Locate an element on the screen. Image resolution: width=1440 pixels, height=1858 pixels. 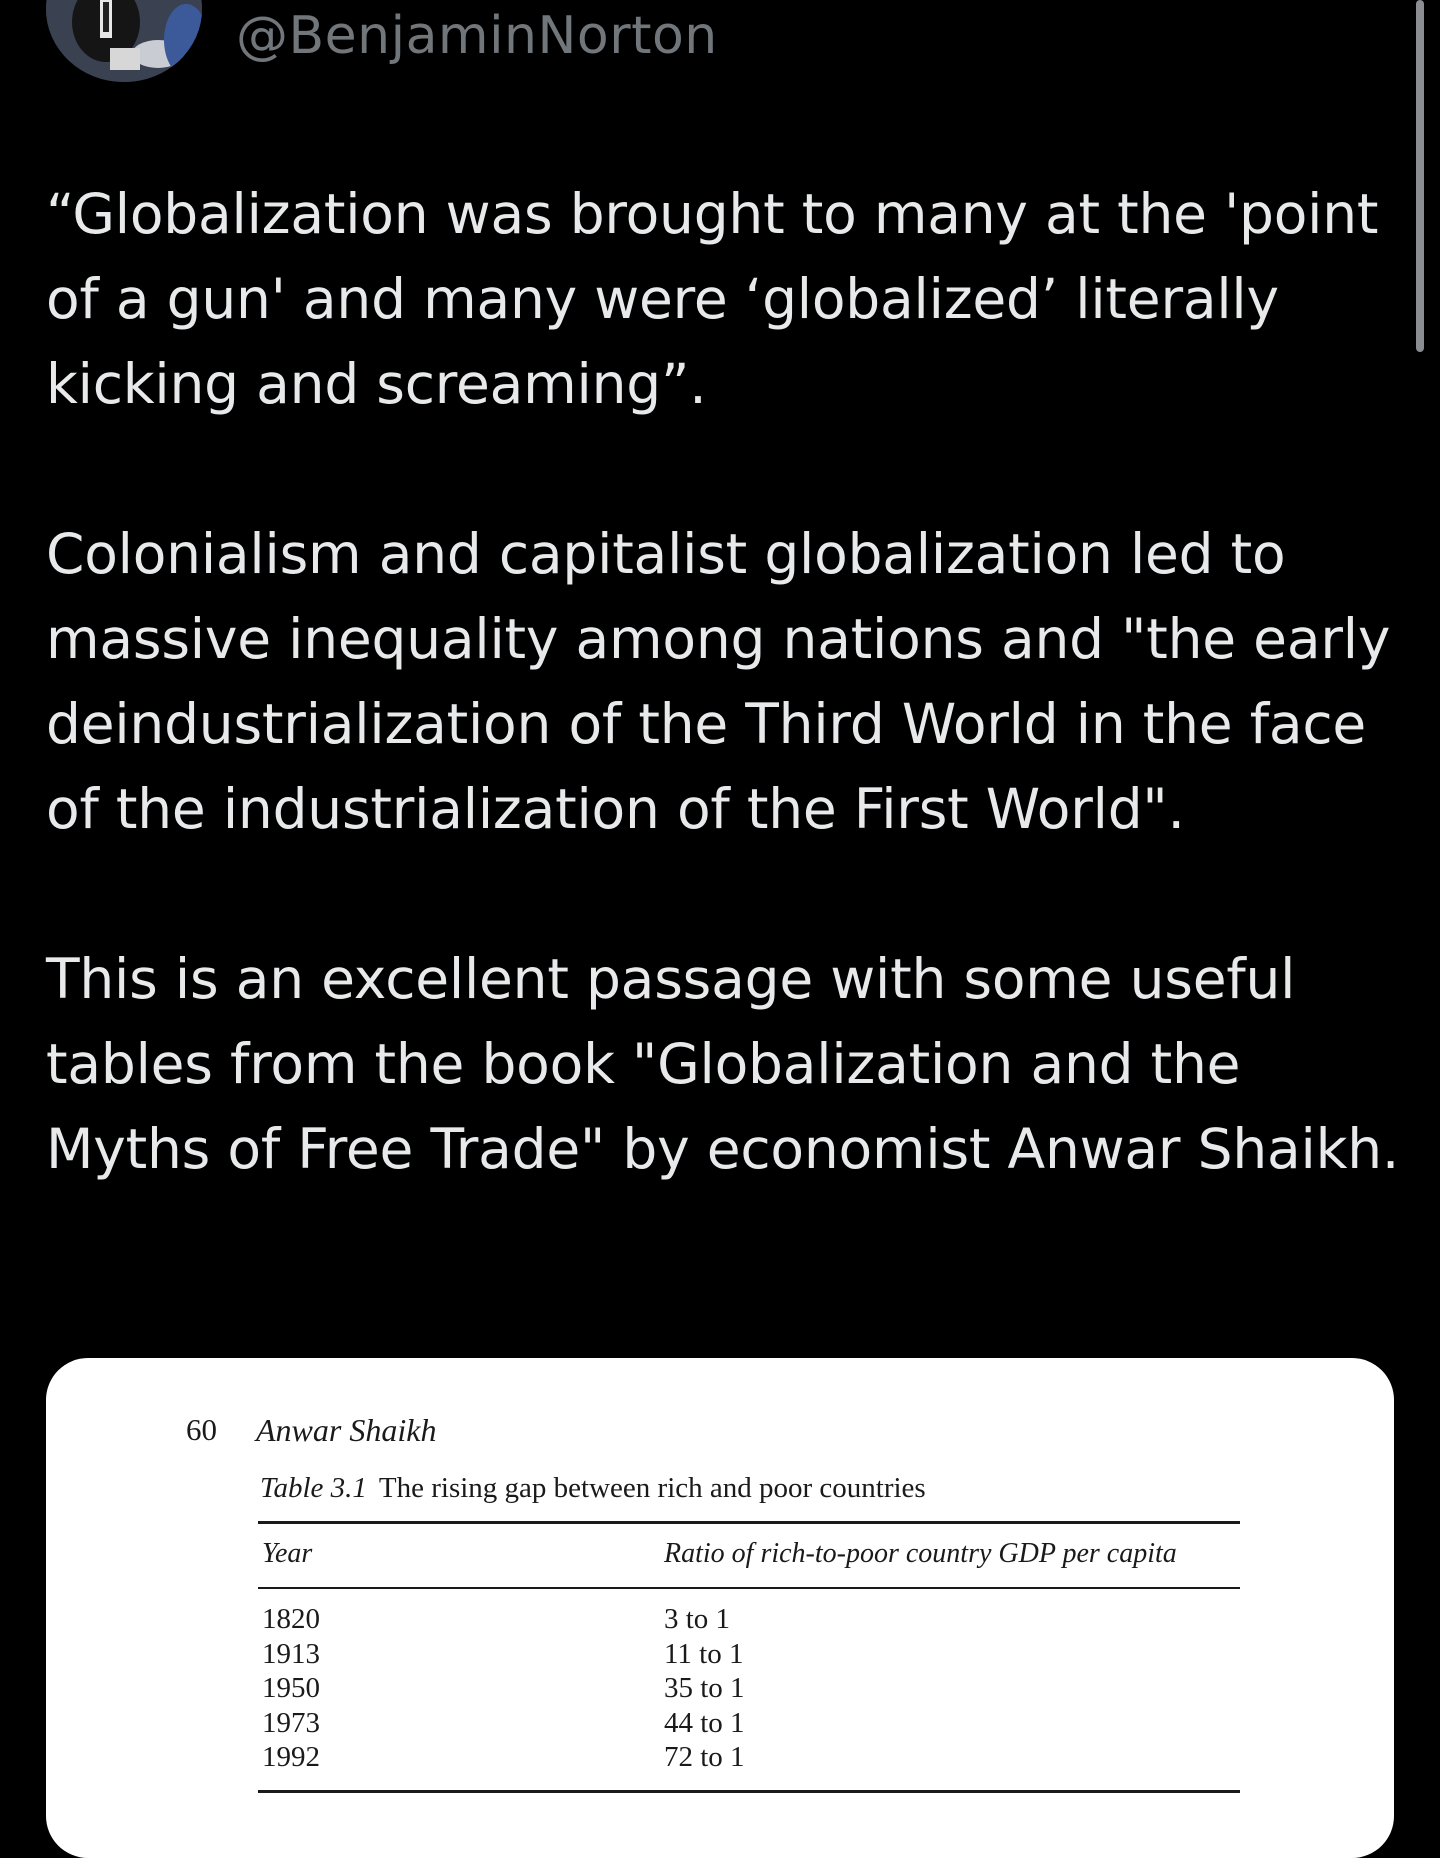
table-row: 1820 3 to 1 is located at coordinates (752, 1619).